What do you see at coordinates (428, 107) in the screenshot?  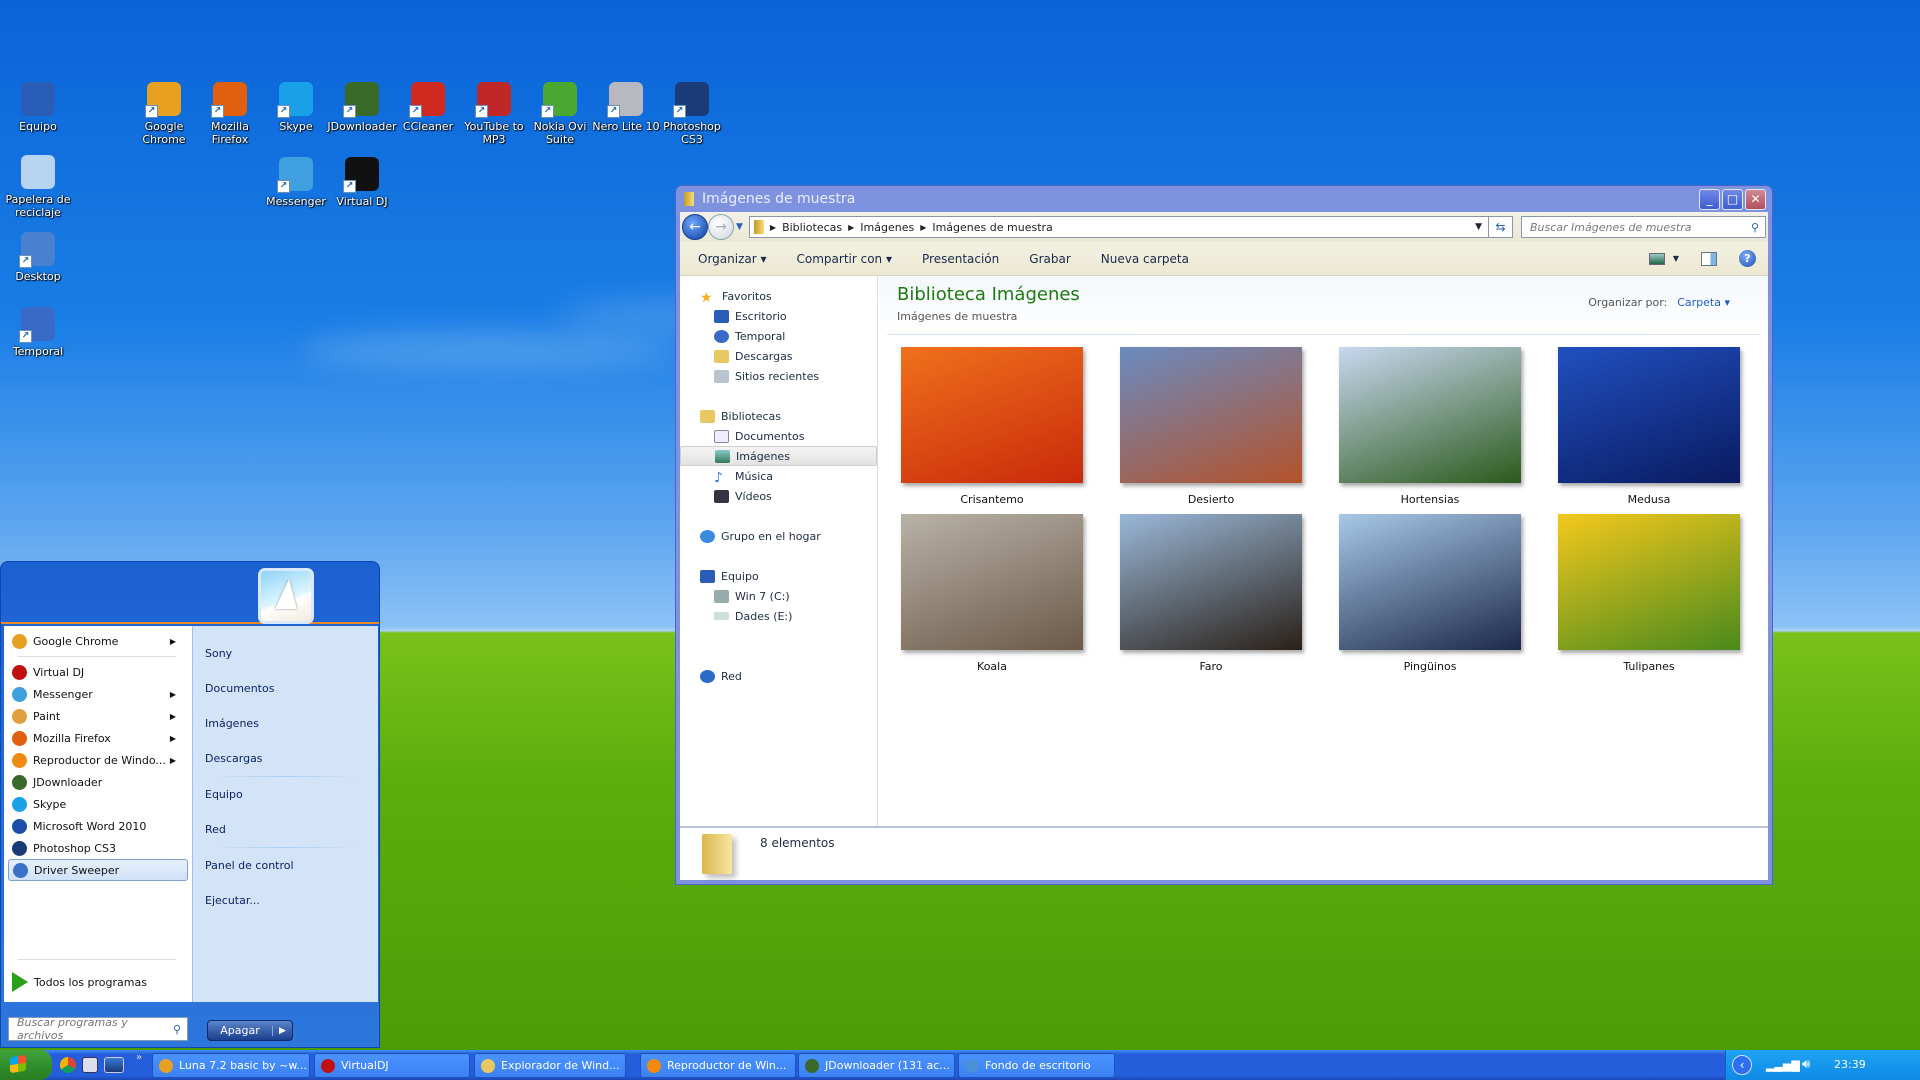 I see `desktop-icon-ccleaner: ↗ CCleaner` at bounding box center [428, 107].